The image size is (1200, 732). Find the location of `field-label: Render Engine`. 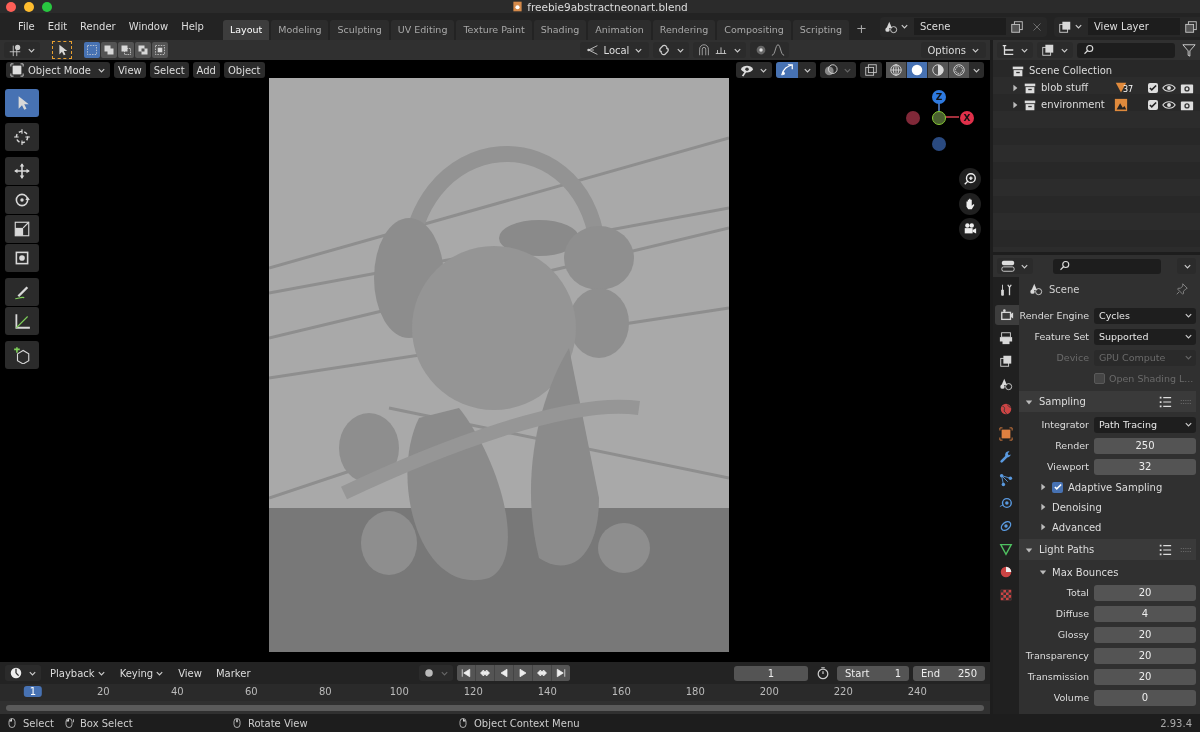

field-label: Render Engine is located at coordinates (1054, 315).